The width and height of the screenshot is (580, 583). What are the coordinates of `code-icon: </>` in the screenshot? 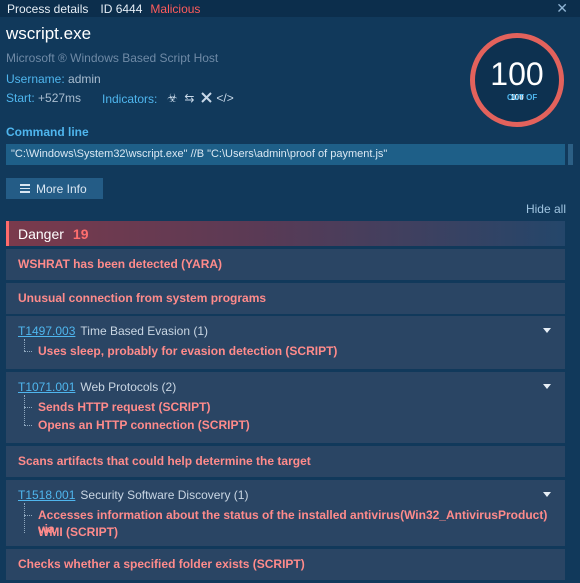 It's located at (224, 99).